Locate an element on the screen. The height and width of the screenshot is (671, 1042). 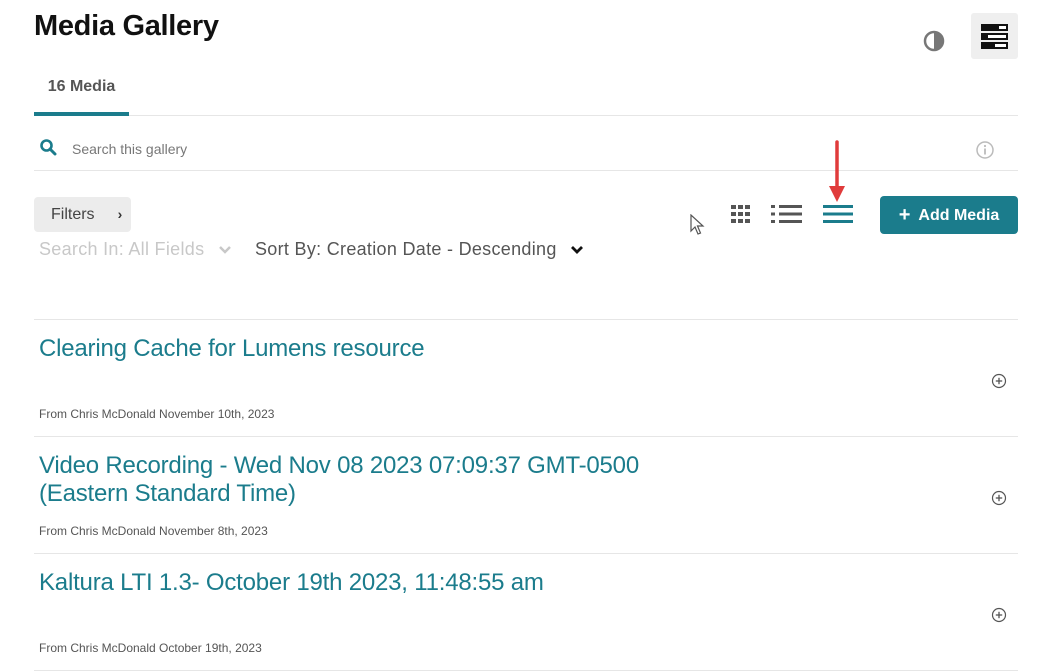
entry-meta: From Chris McDonald November 8th, 2023 is located at coordinates (153, 531).